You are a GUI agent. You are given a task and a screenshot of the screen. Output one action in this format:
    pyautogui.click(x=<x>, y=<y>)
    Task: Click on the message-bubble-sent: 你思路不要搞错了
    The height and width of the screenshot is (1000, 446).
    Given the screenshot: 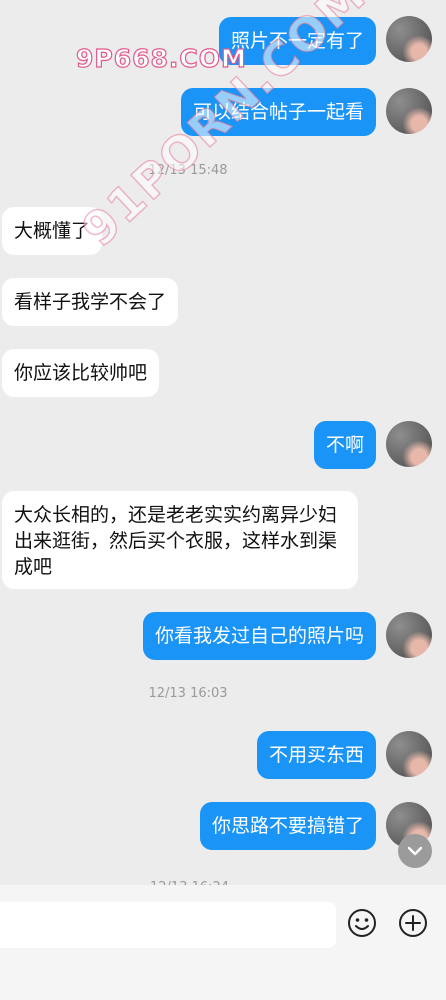 What is the action you would take?
    pyautogui.click(x=287, y=826)
    